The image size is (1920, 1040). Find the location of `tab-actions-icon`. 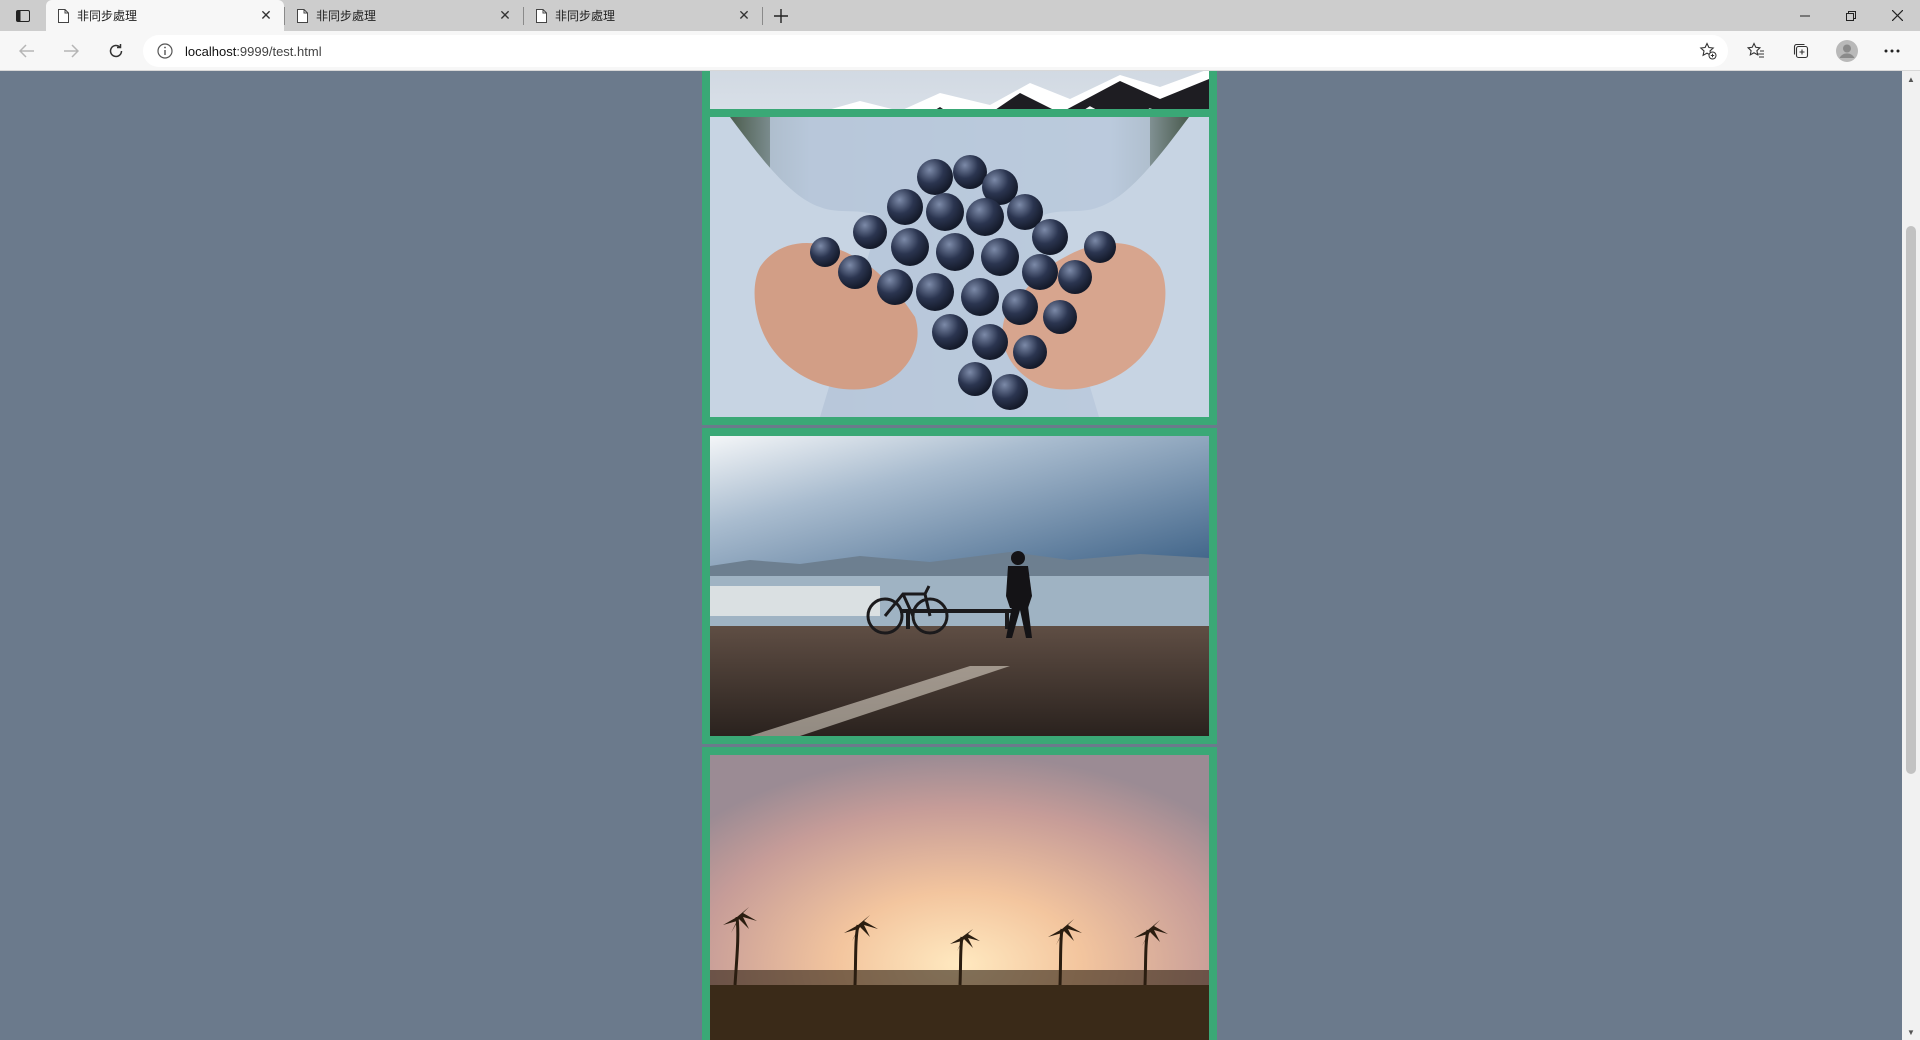

tab-actions-icon is located at coordinates (23, 15).